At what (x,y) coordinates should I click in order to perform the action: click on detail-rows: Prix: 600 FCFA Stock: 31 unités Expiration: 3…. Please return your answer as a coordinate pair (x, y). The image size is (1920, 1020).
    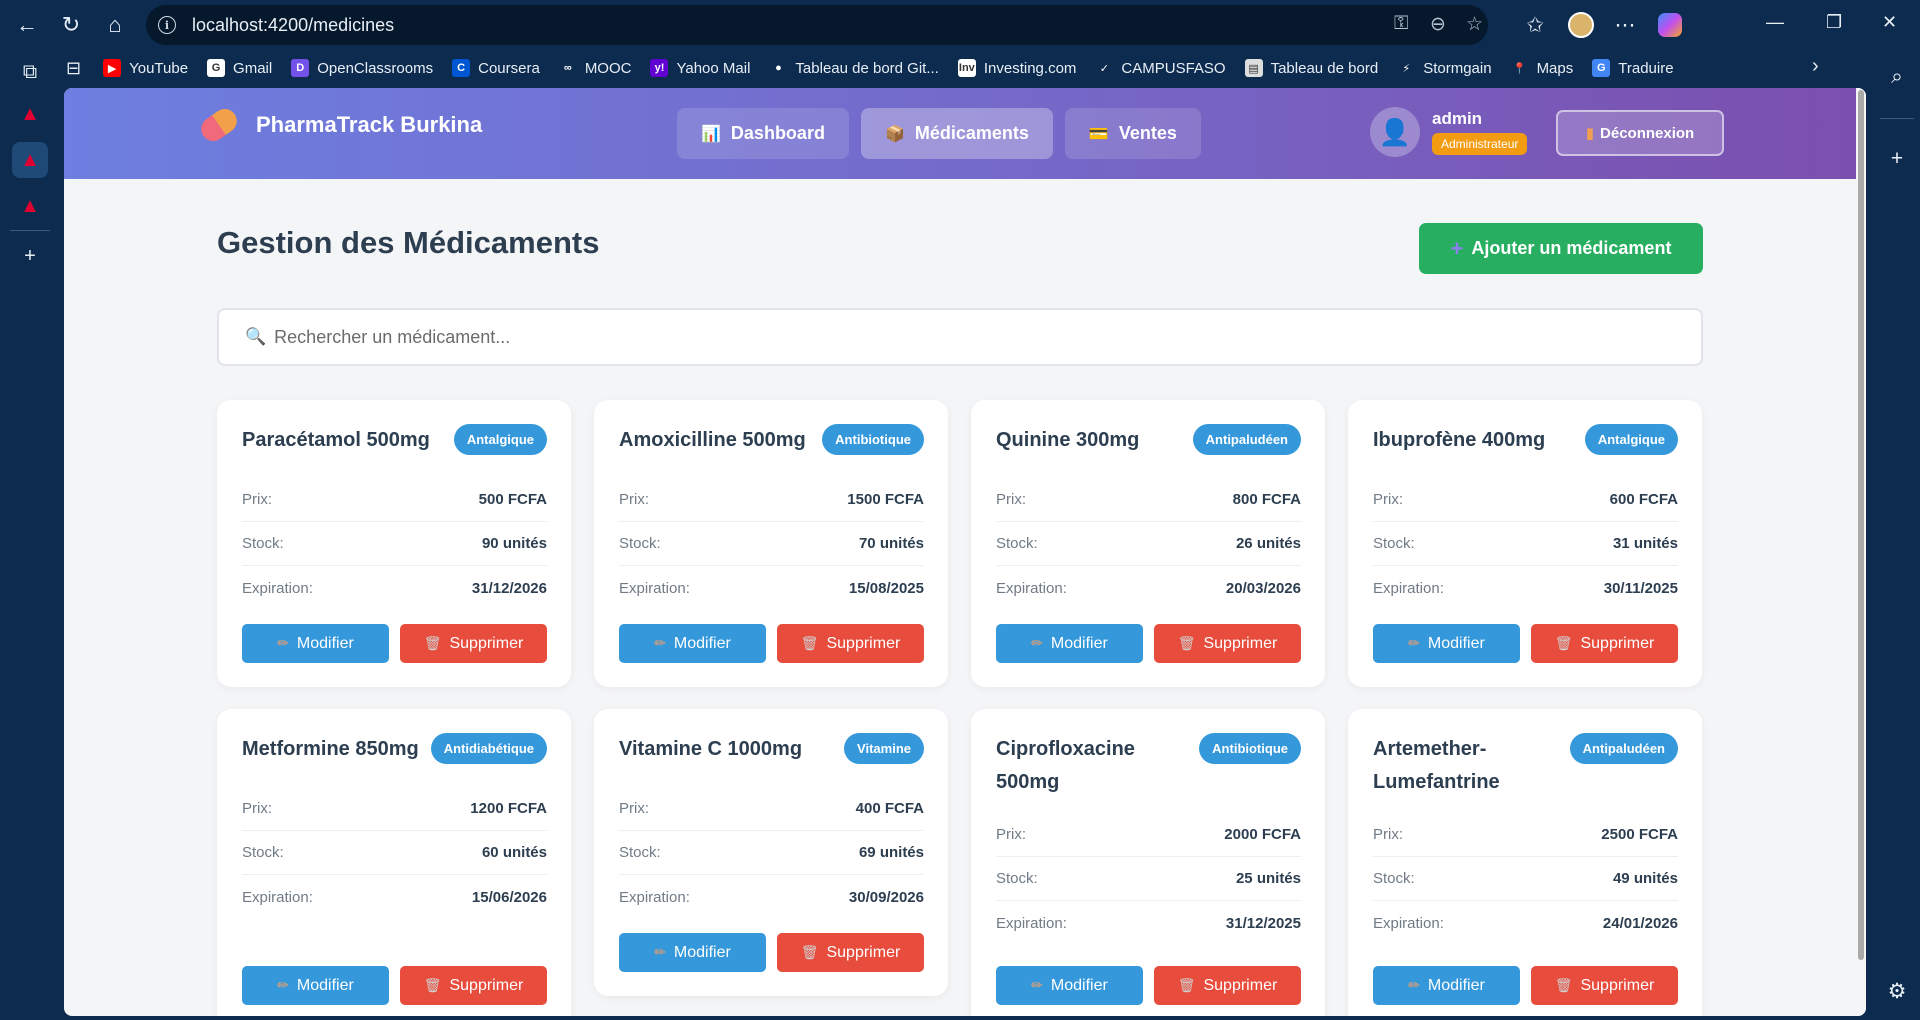
    Looking at the image, I should click on (1525, 544).